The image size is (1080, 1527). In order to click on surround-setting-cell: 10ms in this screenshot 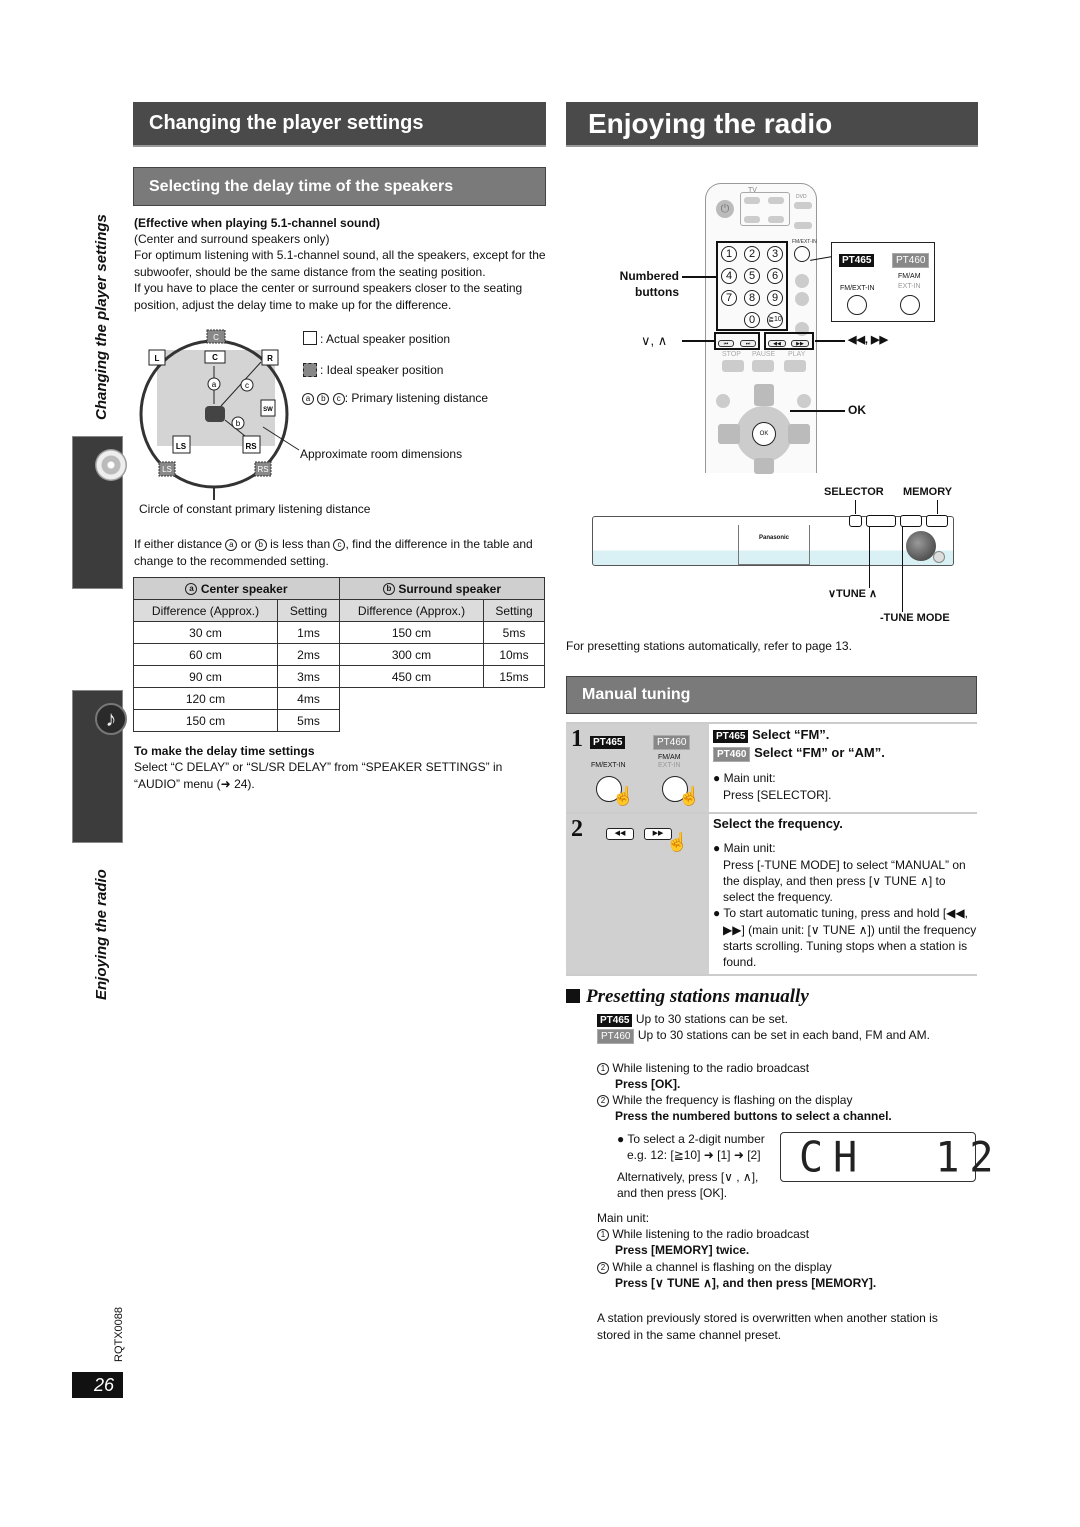, I will do `click(514, 654)`.